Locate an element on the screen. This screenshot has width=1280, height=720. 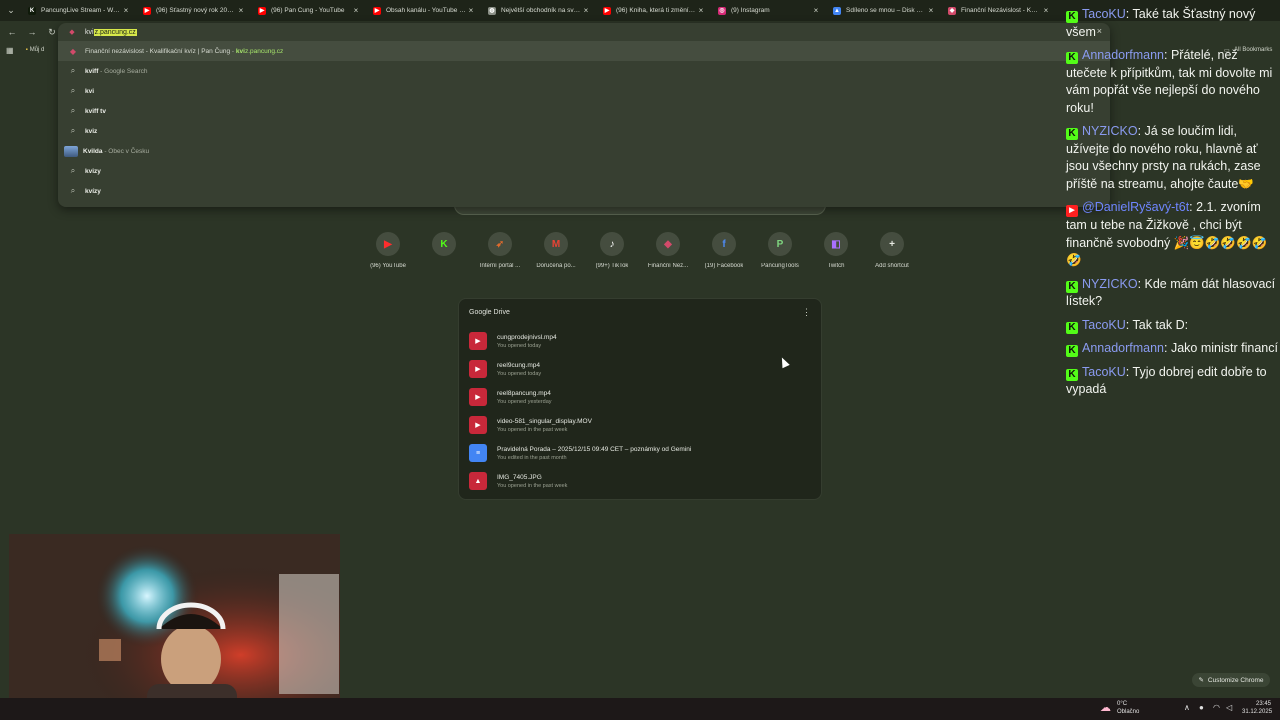
tab-6: ◎ (9) Instagram × is located at coordinates (769, 10).